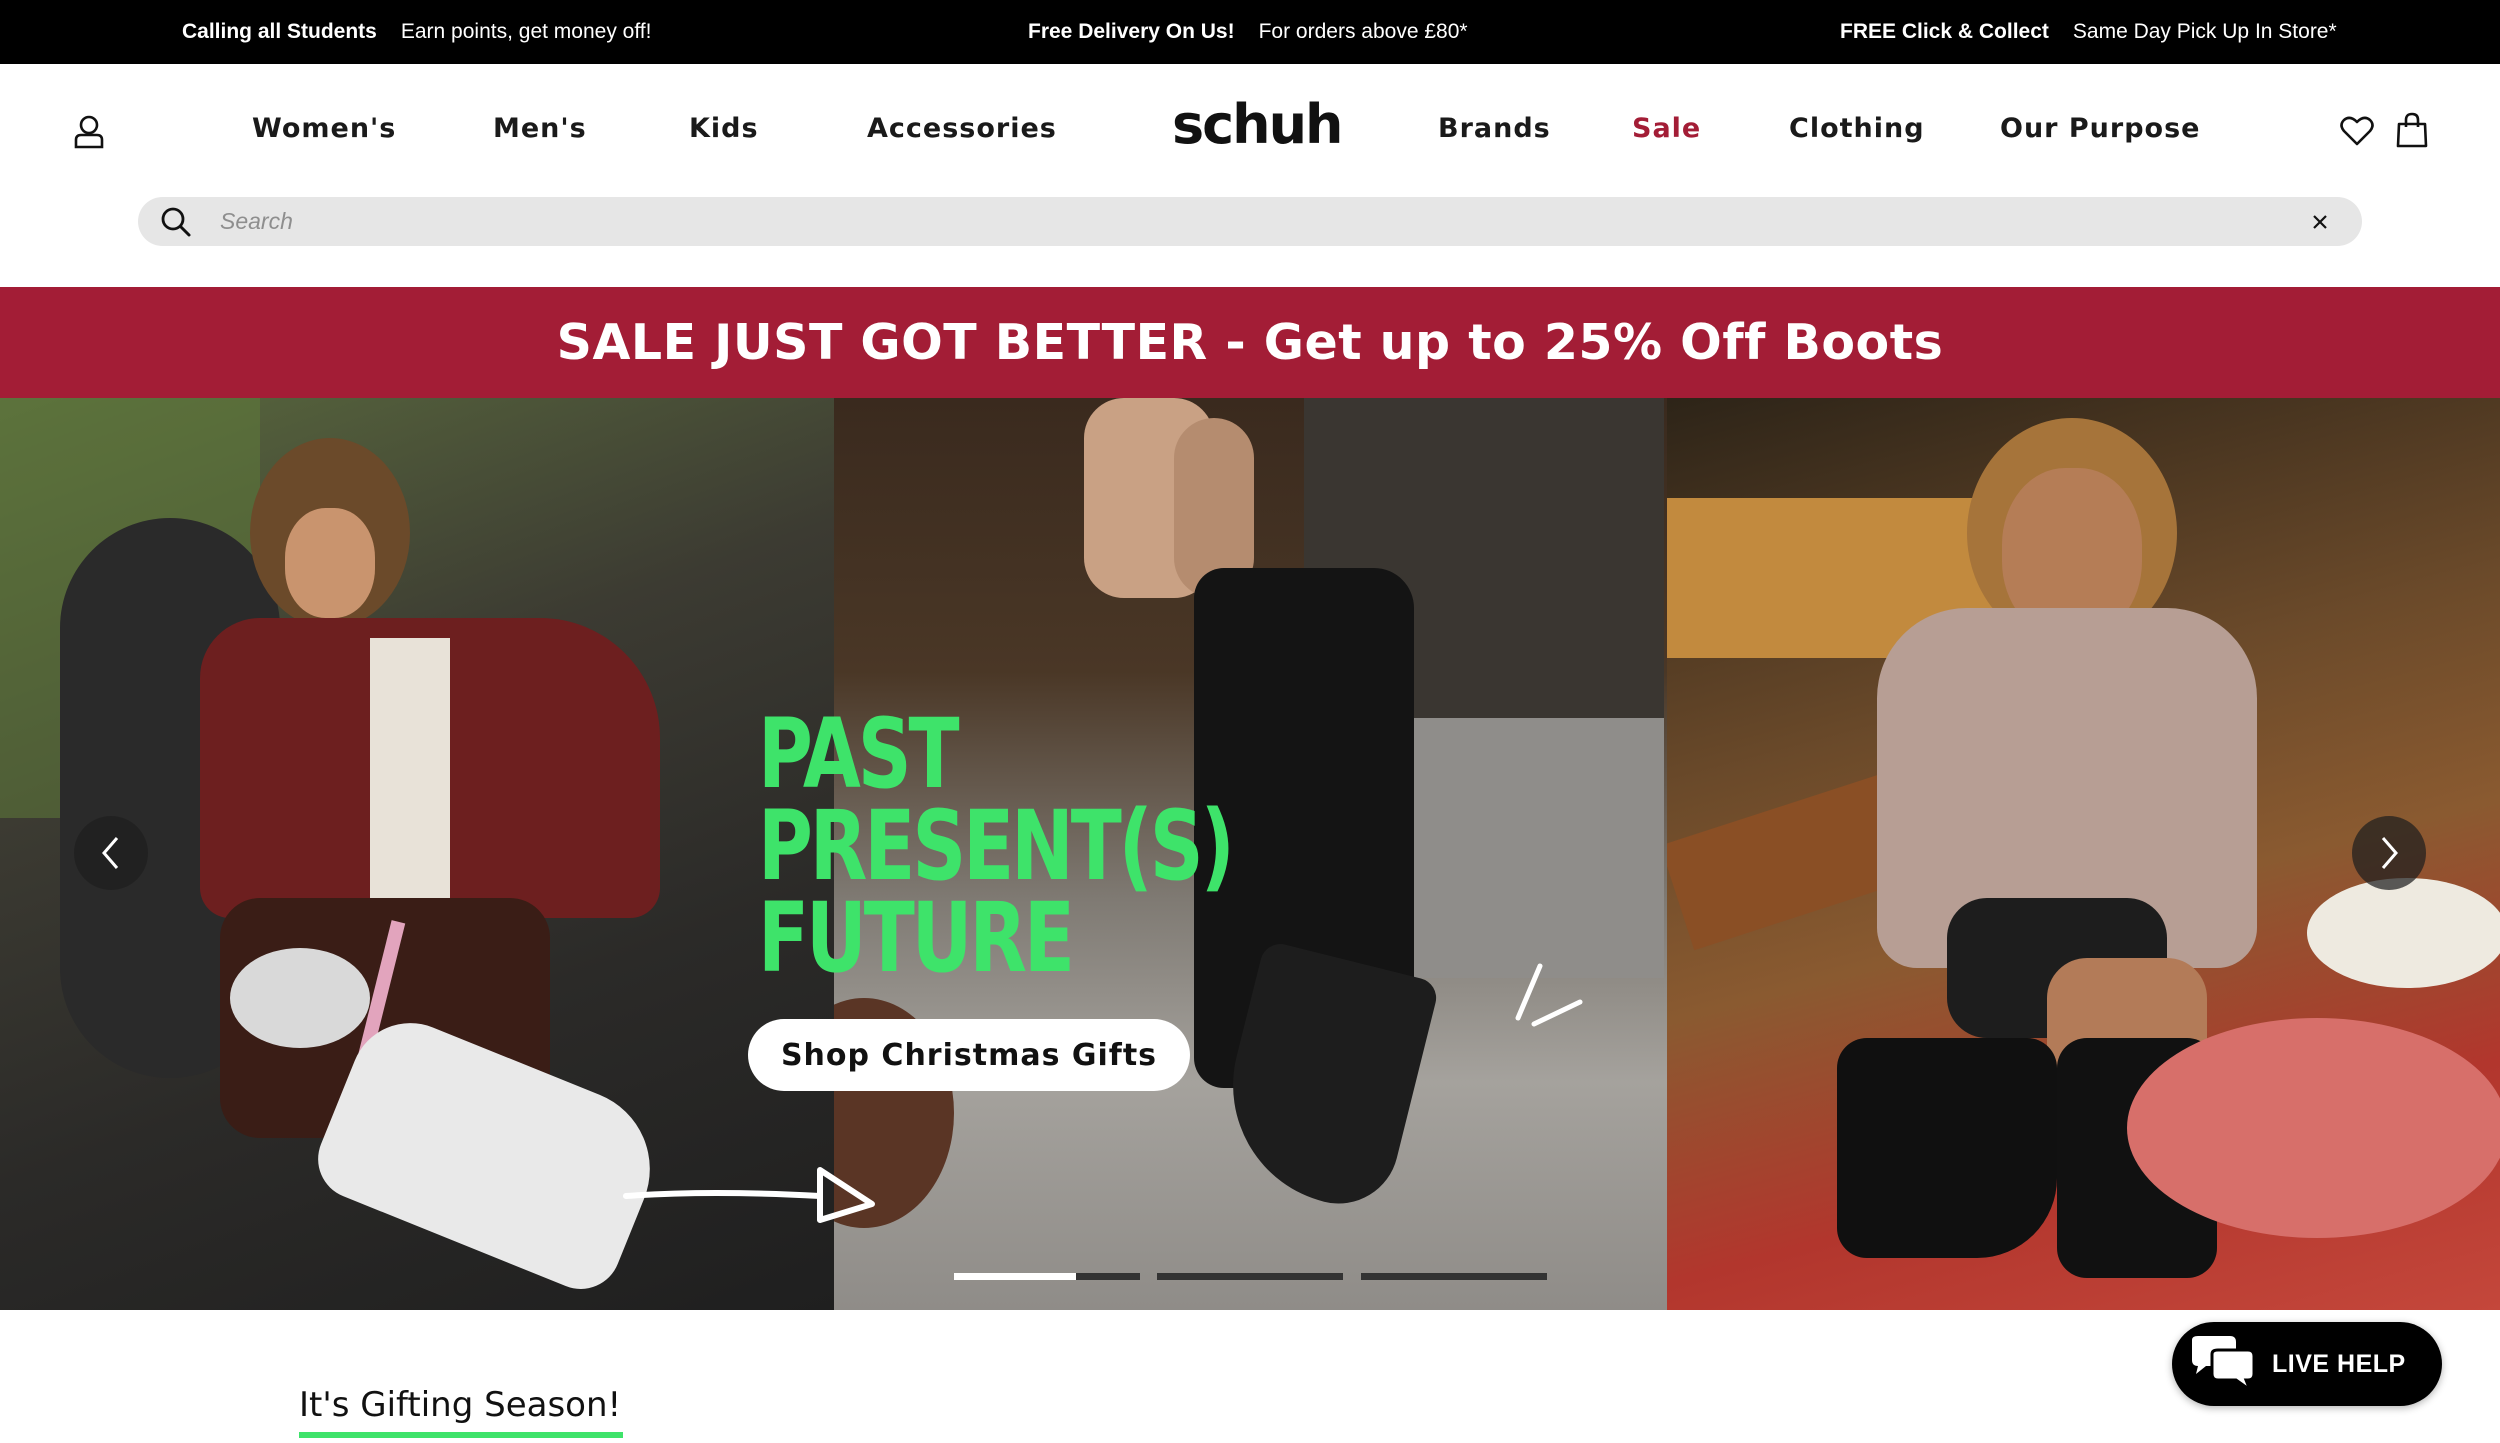 The height and width of the screenshot is (1443, 2500). I want to click on section-title: It's Gifting Season!, so click(460, 1405).